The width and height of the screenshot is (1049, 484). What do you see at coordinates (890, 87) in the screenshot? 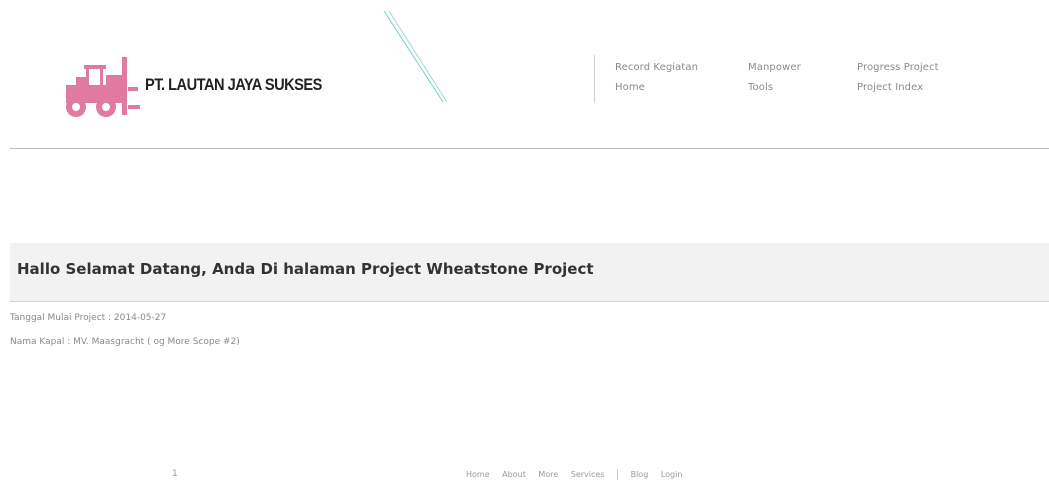
I see `nav-project-index: Project Index` at bounding box center [890, 87].